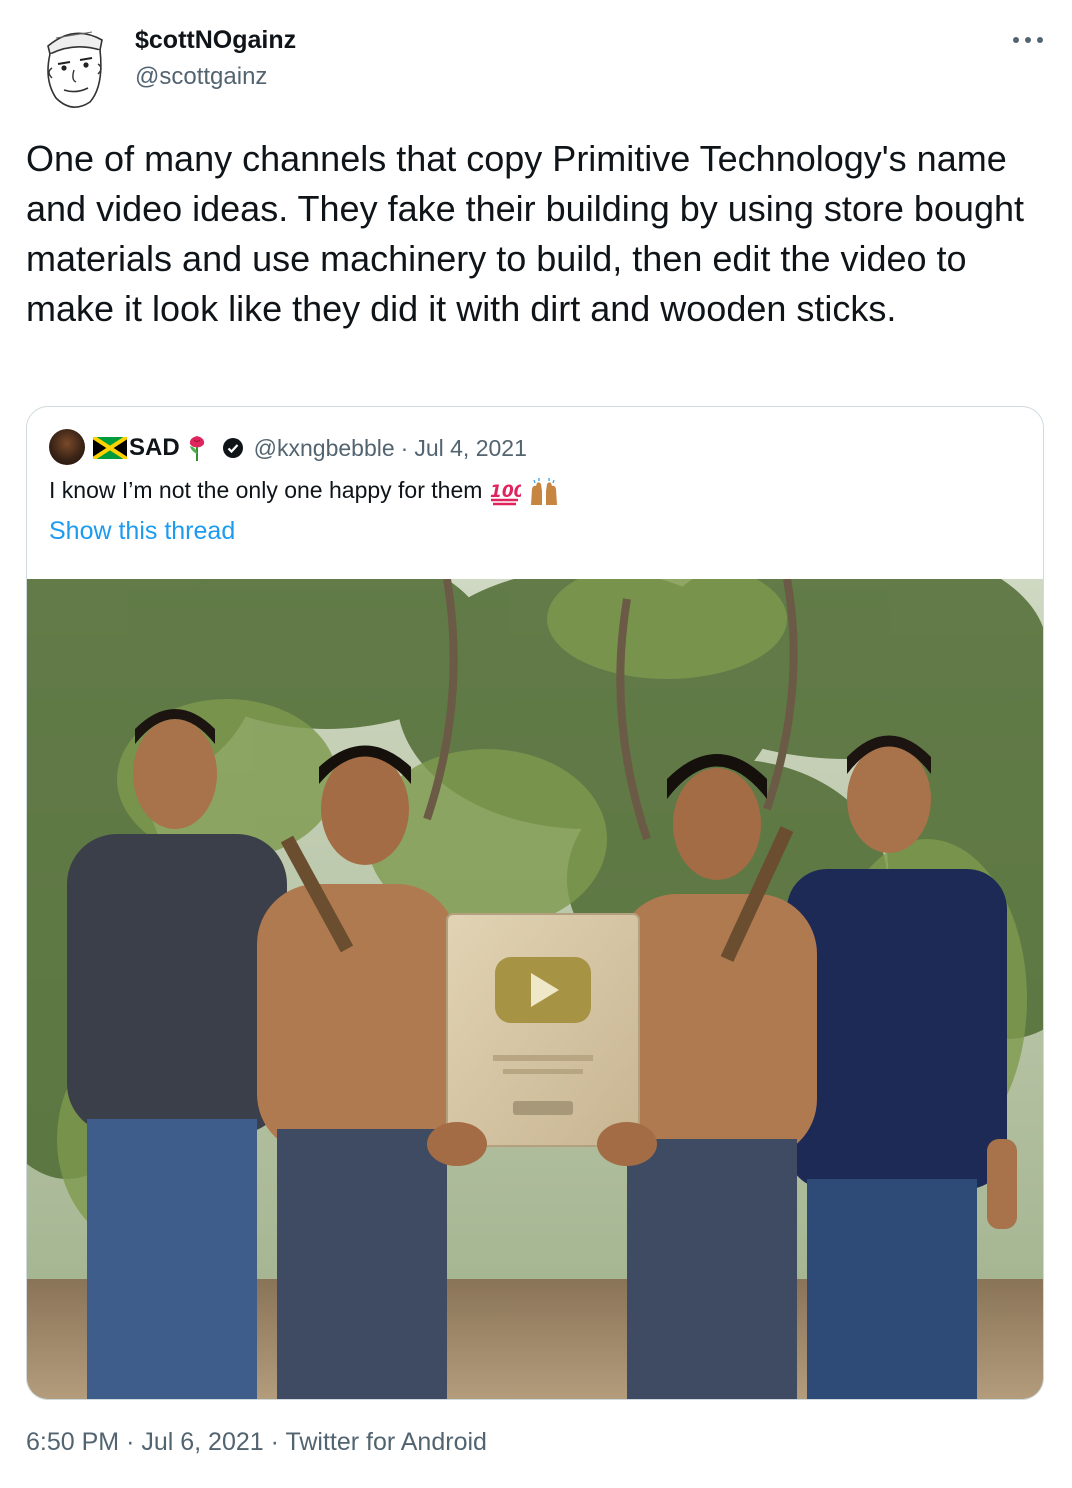 This screenshot has height=1488, width=1072. Describe the element at coordinates (67, 447) in the screenshot. I see `quoted-avatar` at that location.